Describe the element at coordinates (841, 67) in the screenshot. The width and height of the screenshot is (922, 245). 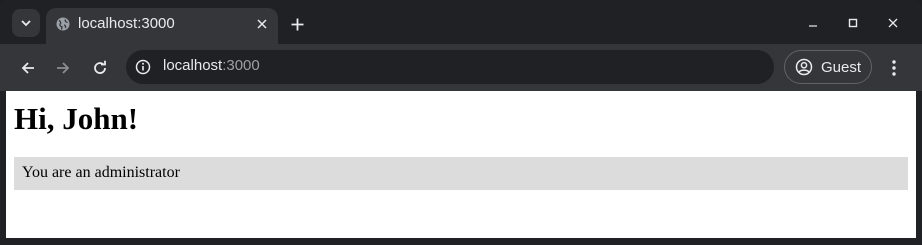
I see `profile-label: Guest` at that location.